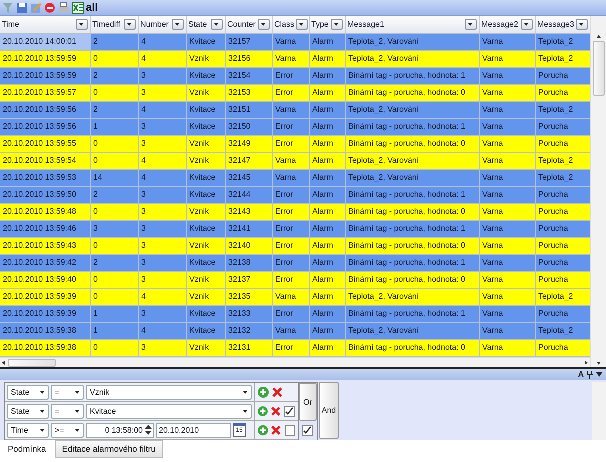 This screenshot has width=606, height=462. Describe the element at coordinates (205, 24) in the screenshot. I see `column-header: State` at that location.